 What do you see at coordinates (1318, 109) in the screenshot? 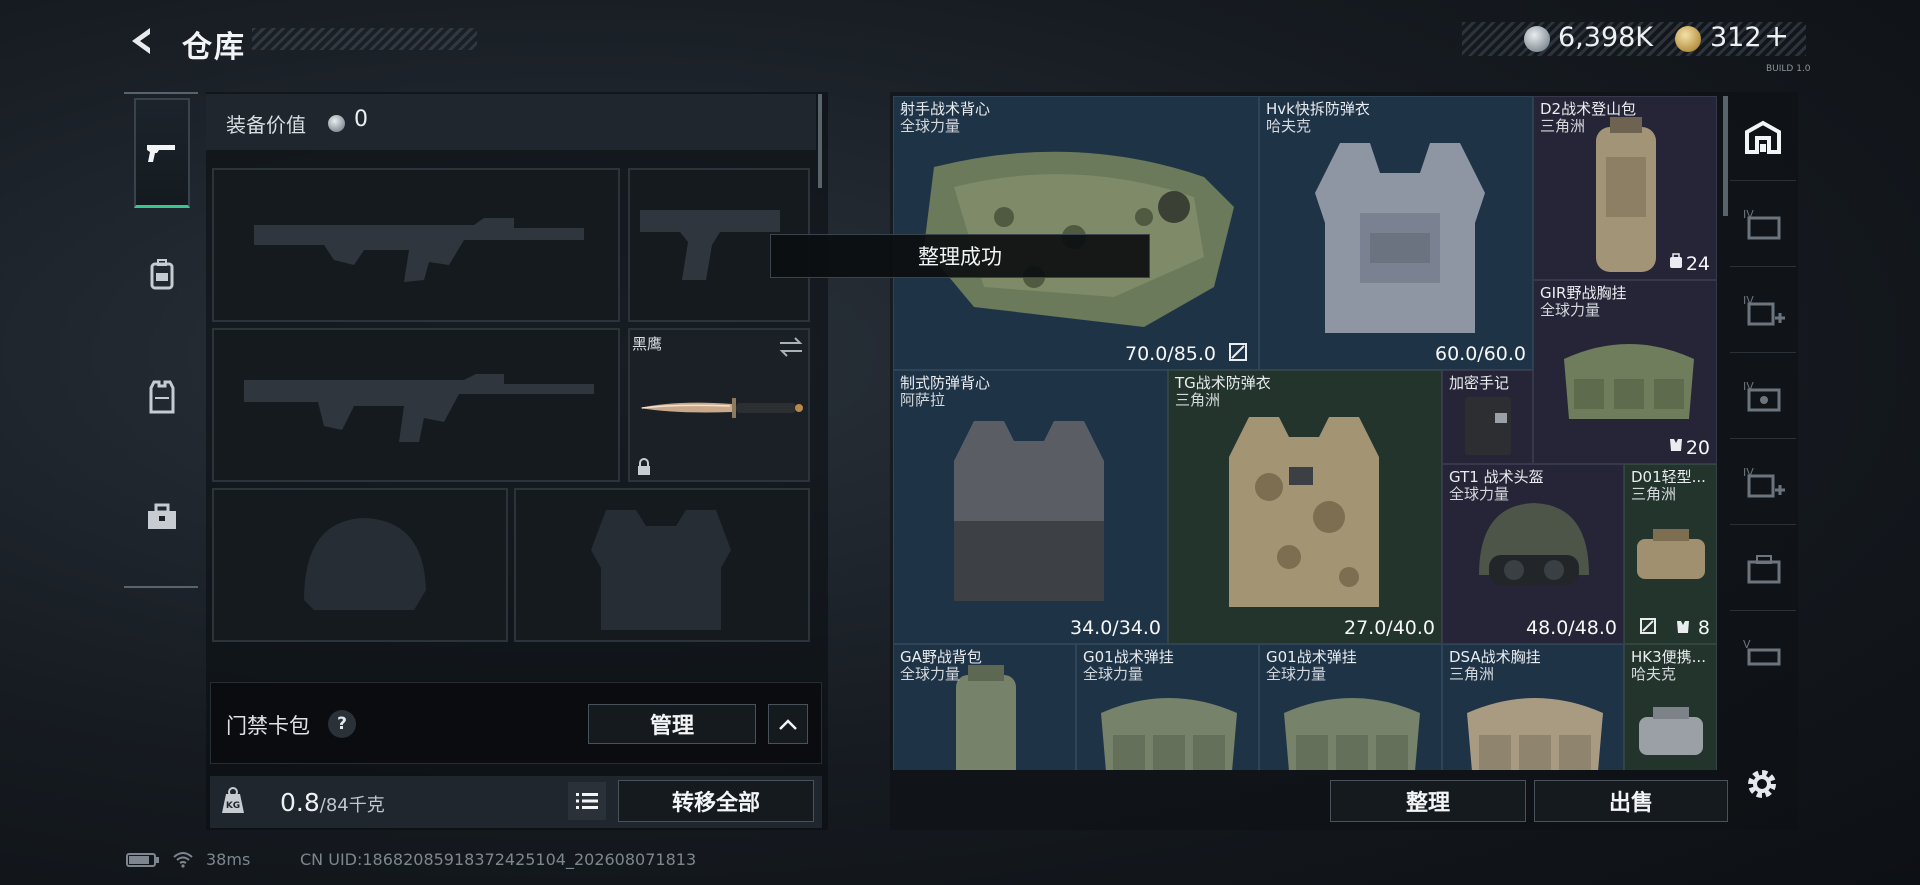
I see `item-name: Hvk快拆防弹衣` at bounding box center [1318, 109].